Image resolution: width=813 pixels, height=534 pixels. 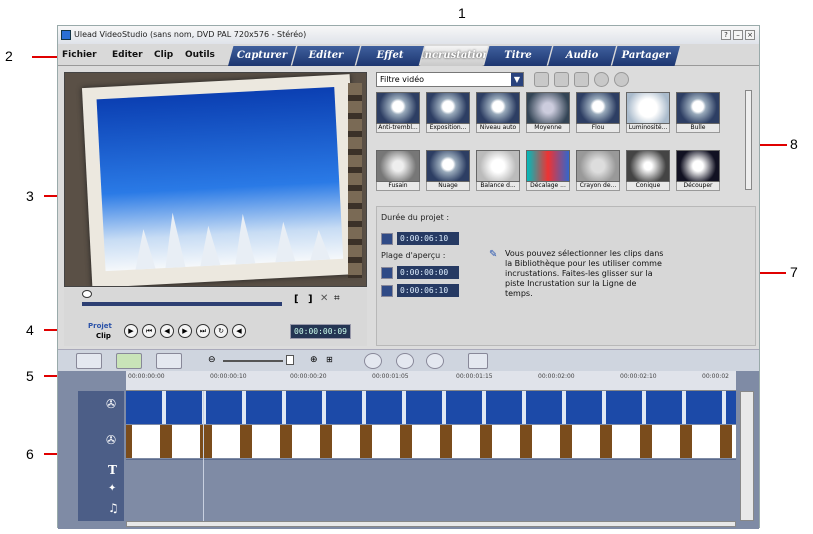 What do you see at coordinates (398, 170) in the screenshot?
I see `library-item: Fusain` at bounding box center [398, 170].